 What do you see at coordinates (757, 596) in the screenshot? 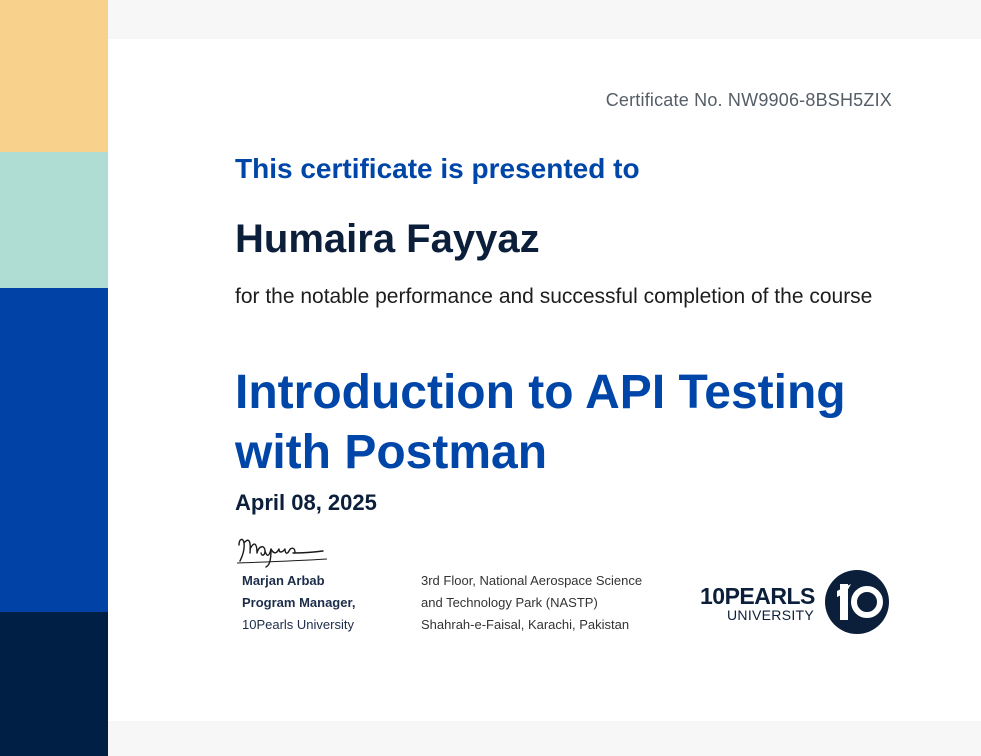
I see `logo-top-text: 10PEARLS` at bounding box center [757, 596].